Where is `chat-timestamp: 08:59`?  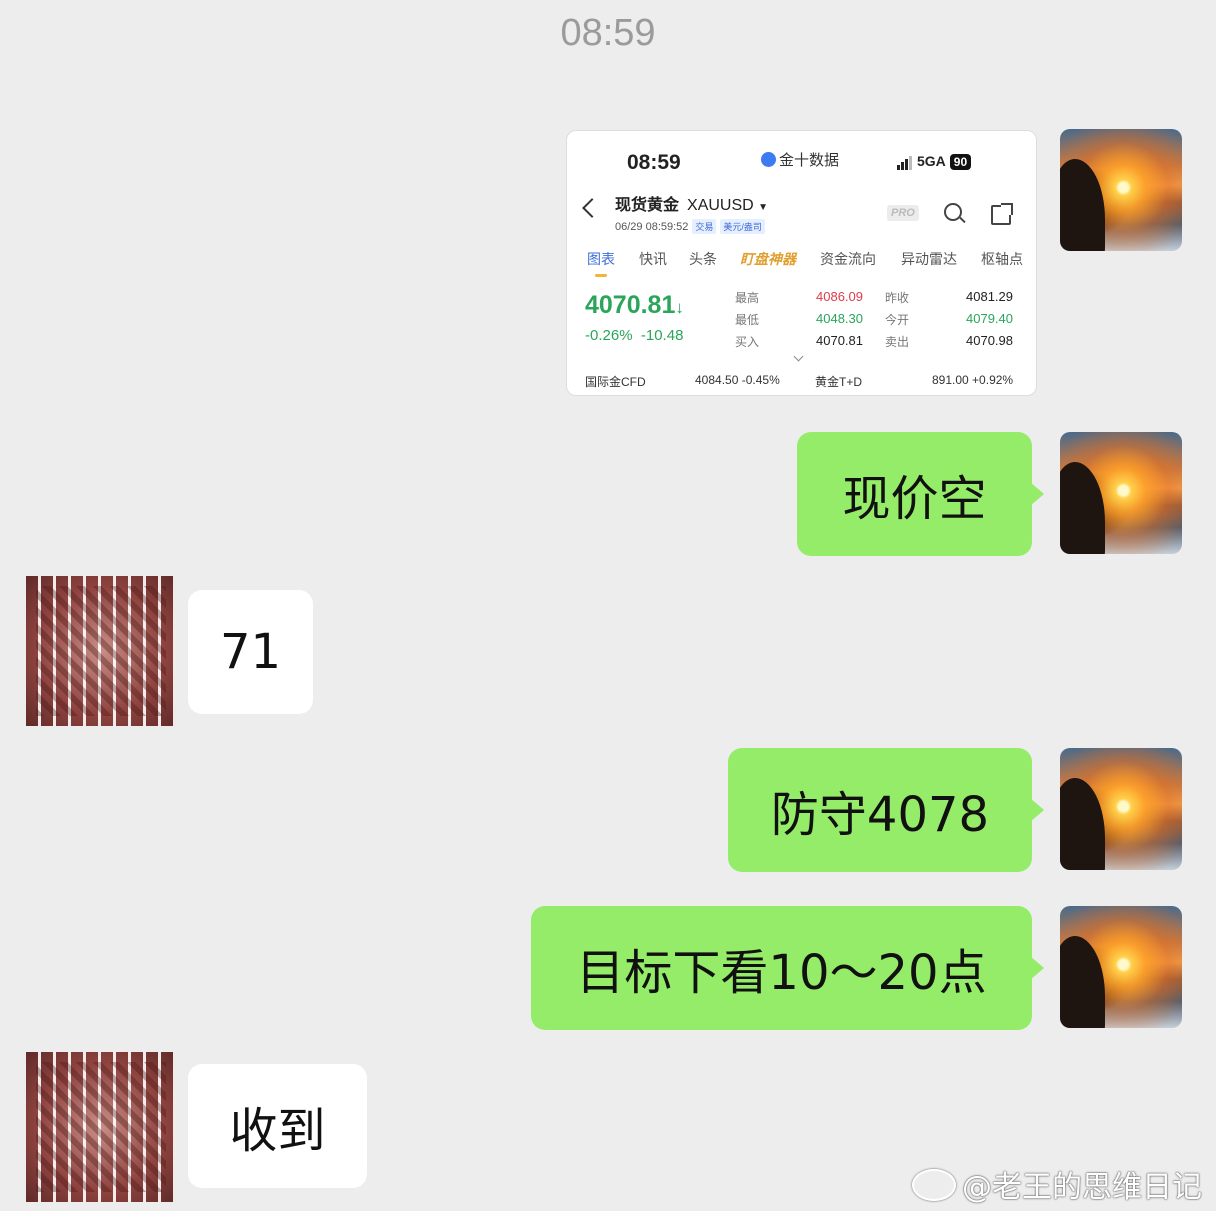
chat-timestamp: 08:59 is located at coordinates (608, 33).